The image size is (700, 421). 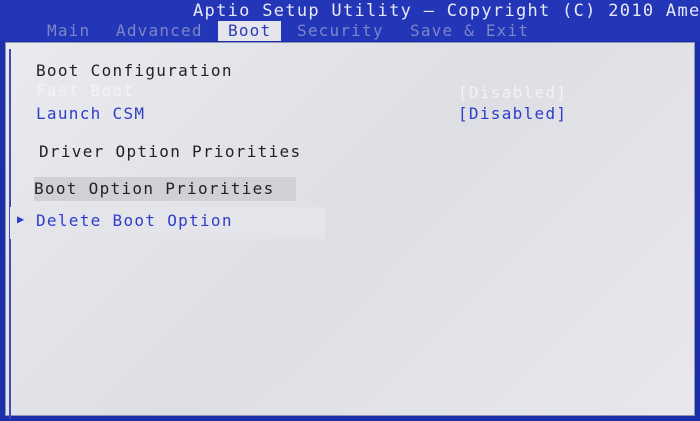 What do you see at coordinates (134, 70) in the screenshot?
I see `boot-configuration-heading: Boot Configuration` at bounding box center [134, 70].